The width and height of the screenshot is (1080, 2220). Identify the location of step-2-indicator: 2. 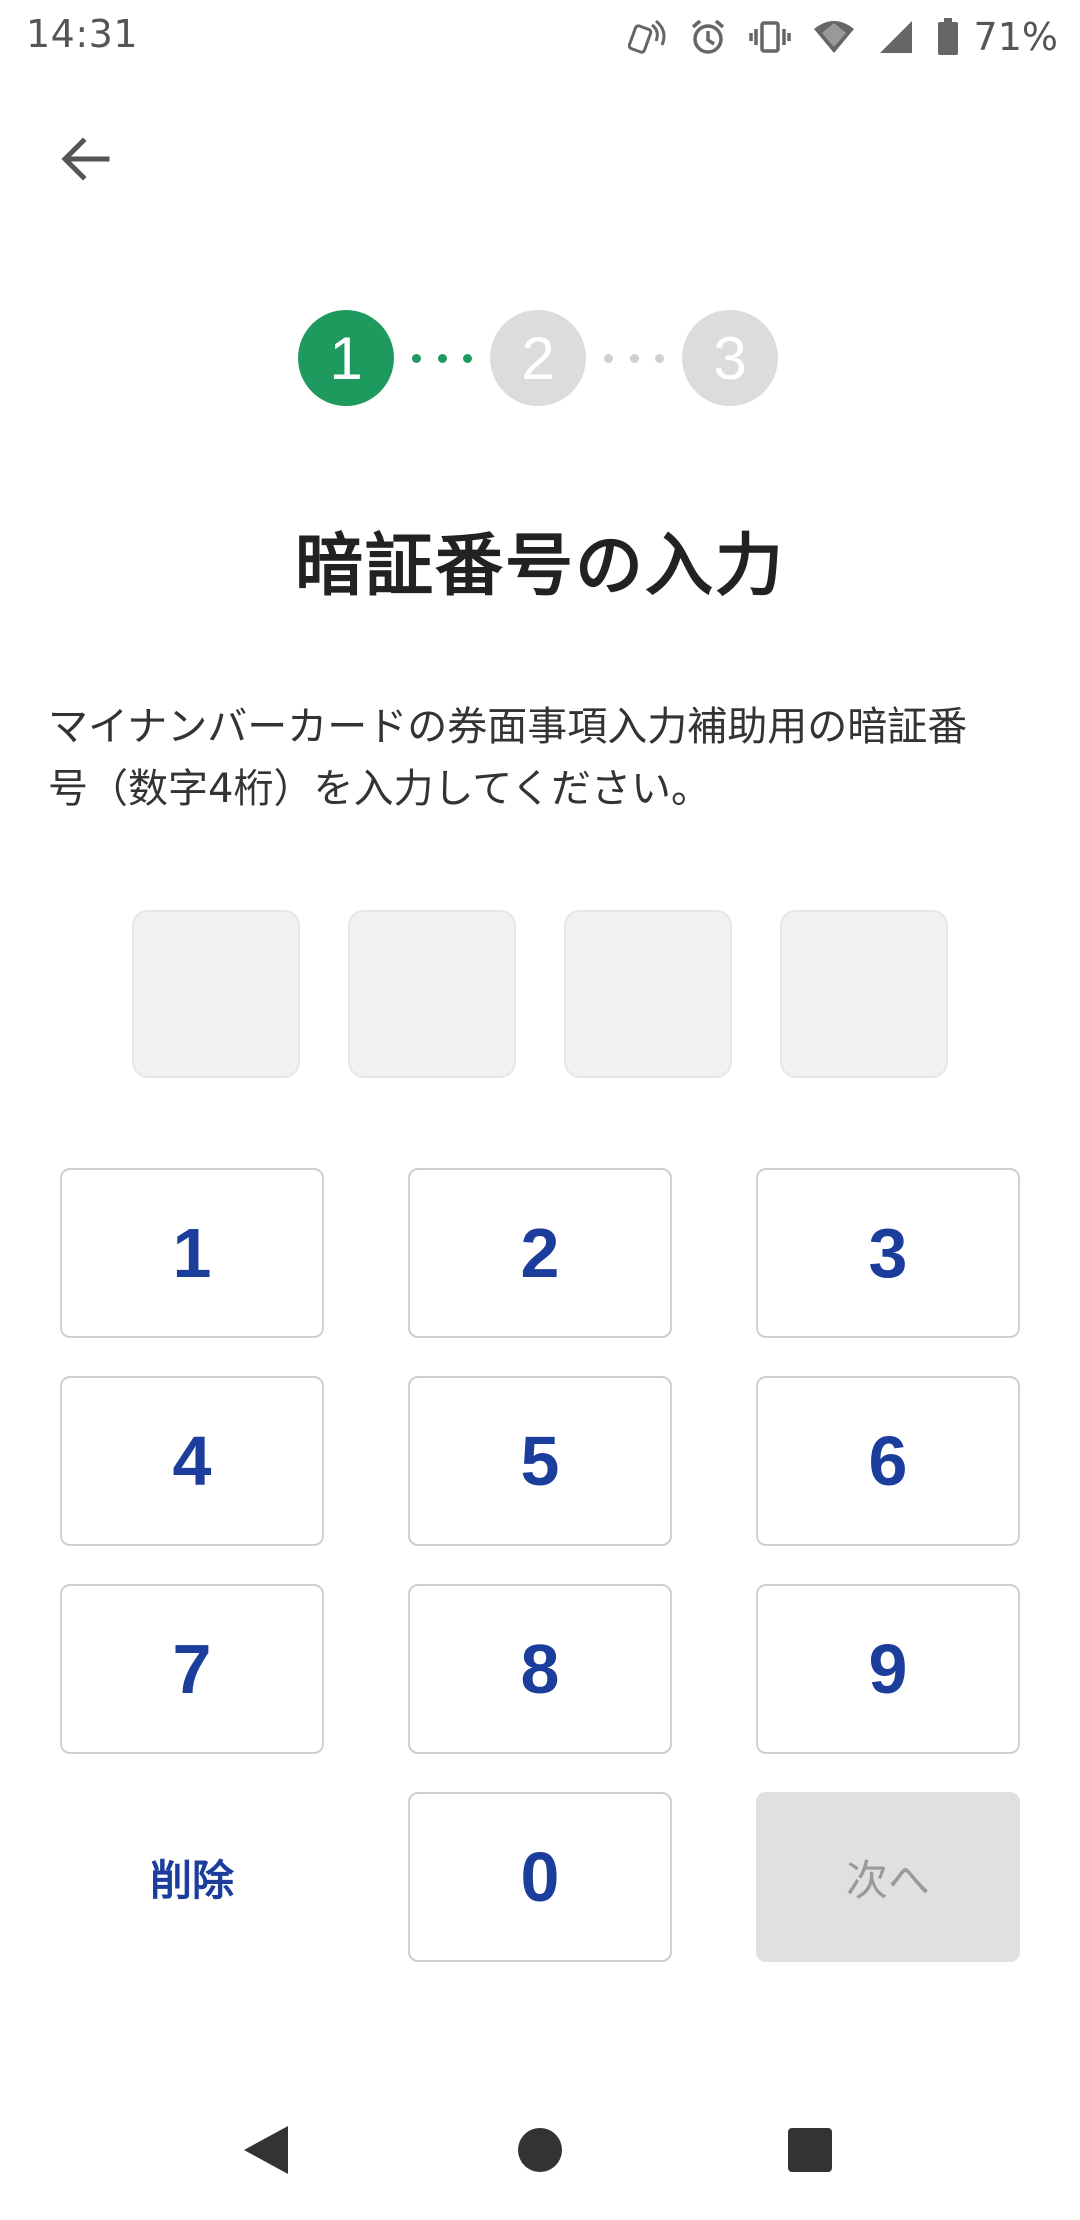
(538, 358).